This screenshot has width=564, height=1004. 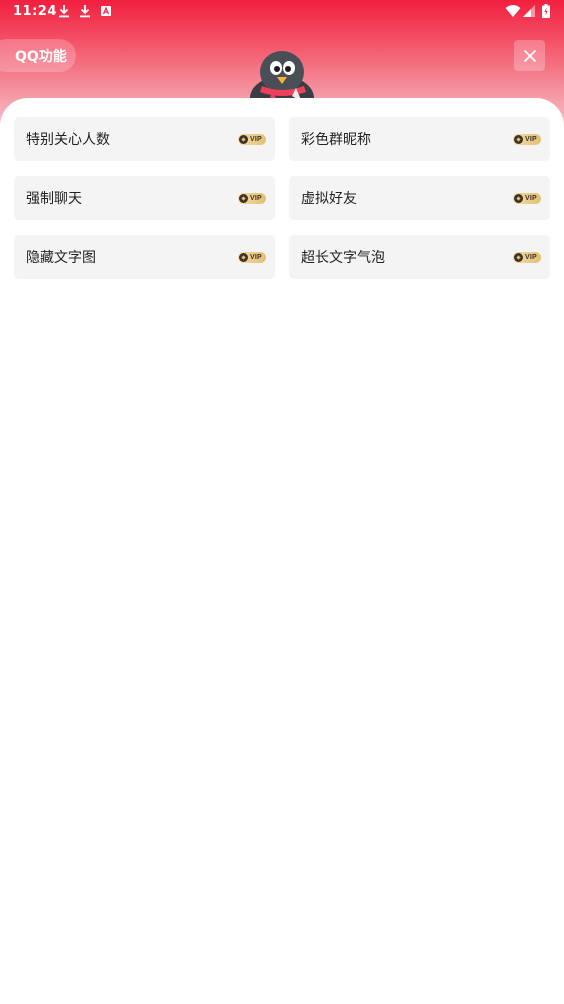 What do you see at coordinates (282, 12) in the screenshot?
I see `status-bar: 11:24` at bounding box center [282, 12].